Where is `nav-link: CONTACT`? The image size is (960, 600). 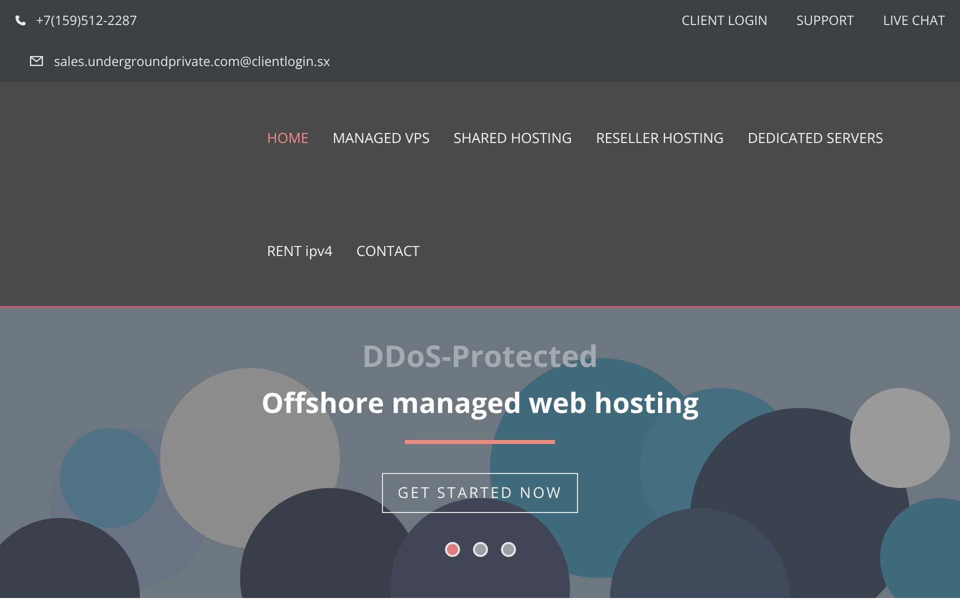 nav-link: CONTACT is located at coordinates (388, 251).